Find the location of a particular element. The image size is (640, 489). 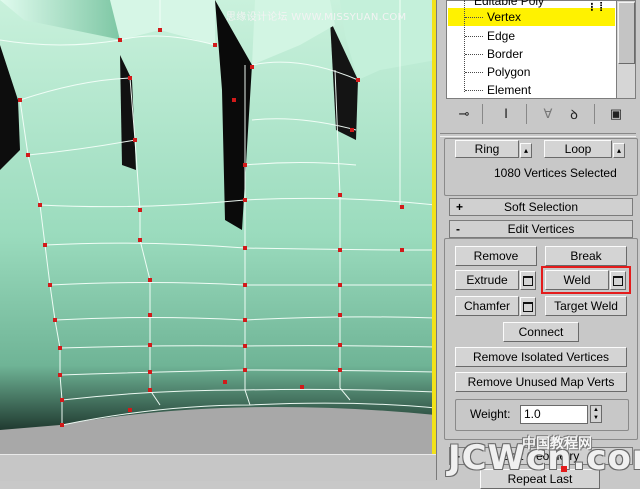

remove-isolated-vertices-button: Remove Isolated Vertices is located at coordinates (541, 357).